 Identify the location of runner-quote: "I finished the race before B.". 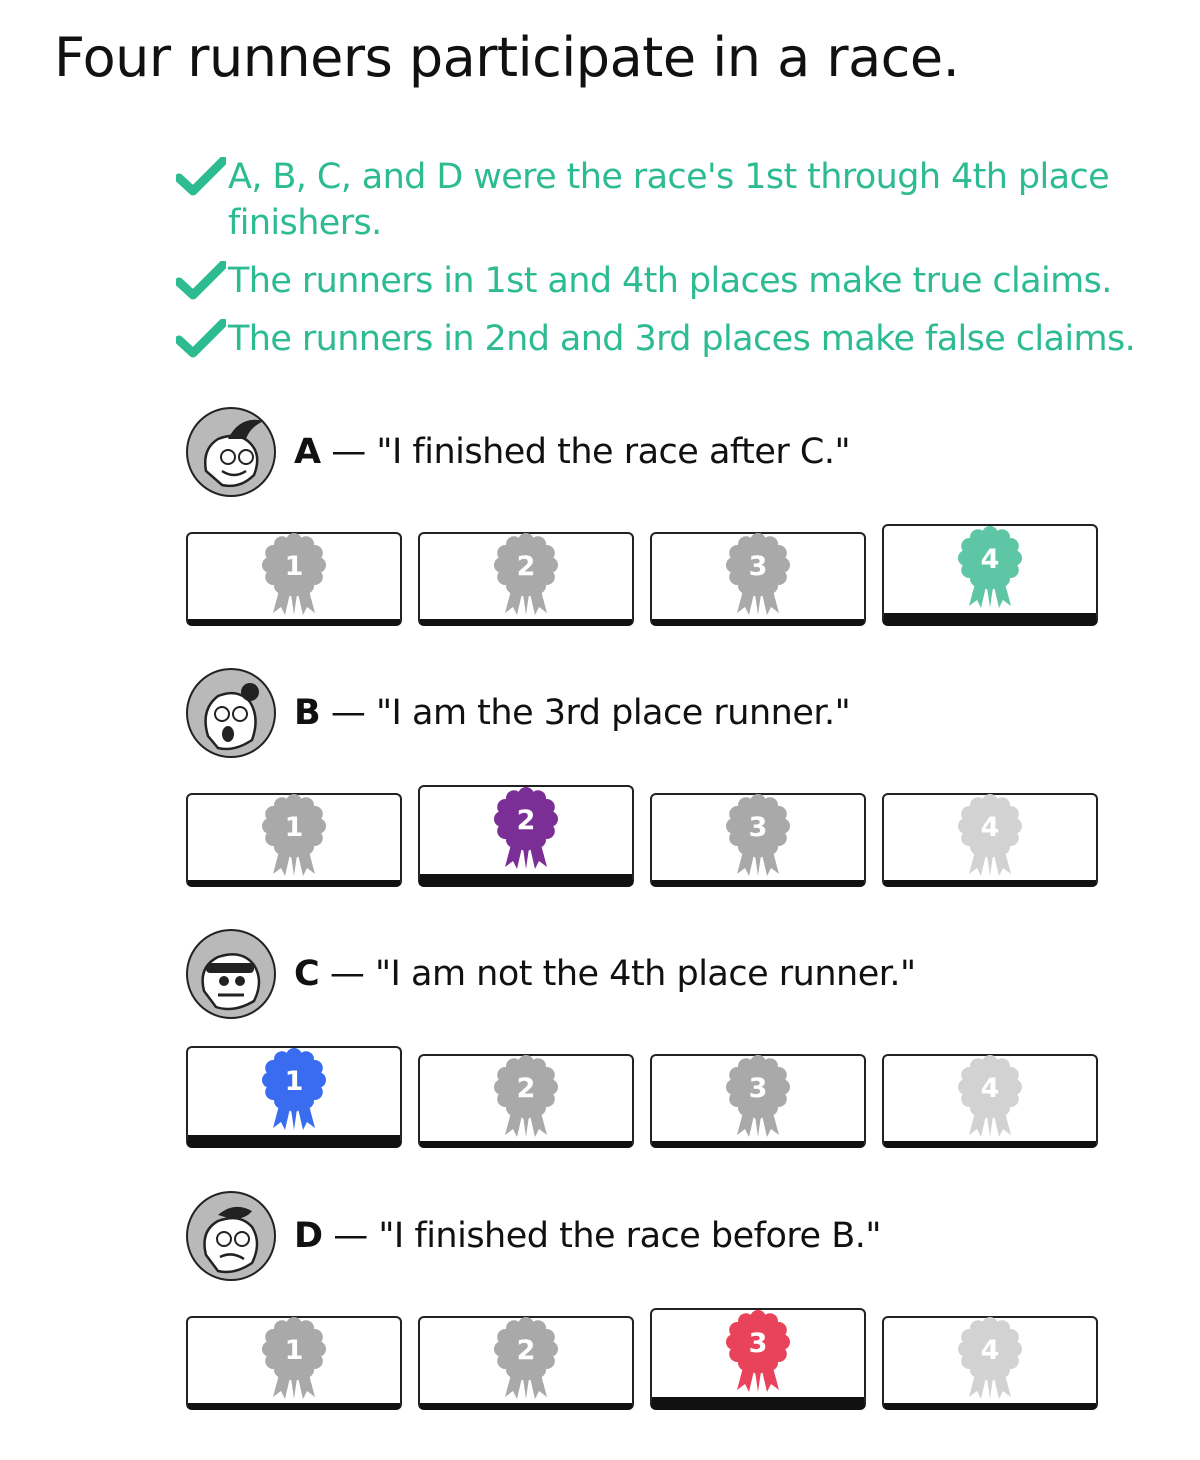
(629, 1236).